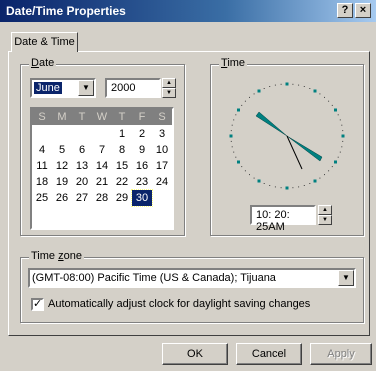 The width and height of the screenshot is (376, 371). What do you see at coordinates (82, 198) in the screenshot?
I see `calendar-day: 27` at bounding box center [82, 198].